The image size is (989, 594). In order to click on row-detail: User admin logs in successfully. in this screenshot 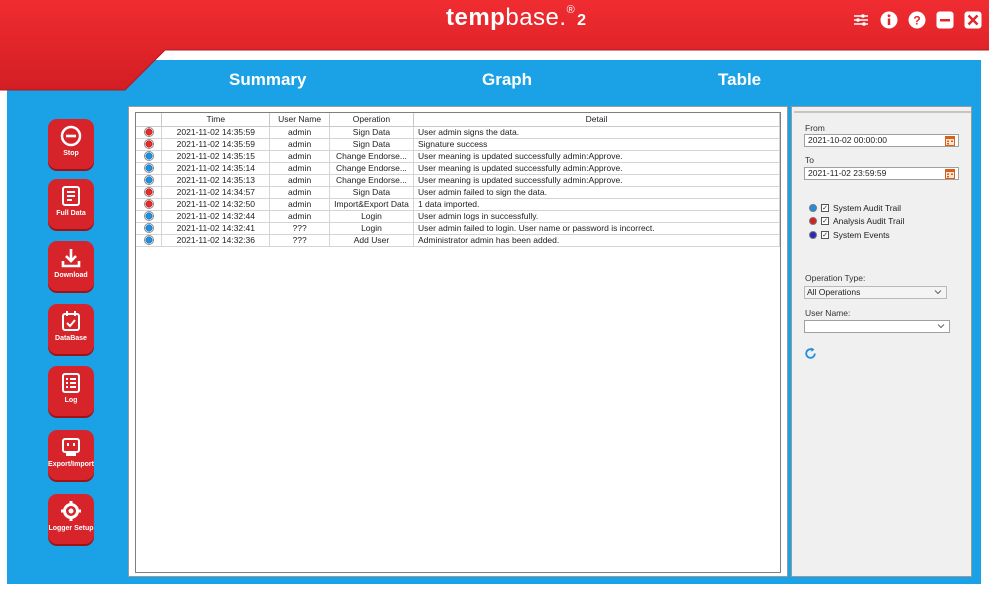, I will do `click(597, 216)`.